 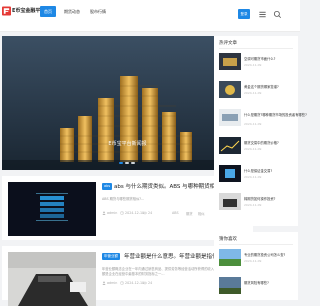 What do you see at coordinates (189, 213) in the screenshot?
I see `article-tag: 期货` at bounding box center [189, 213].